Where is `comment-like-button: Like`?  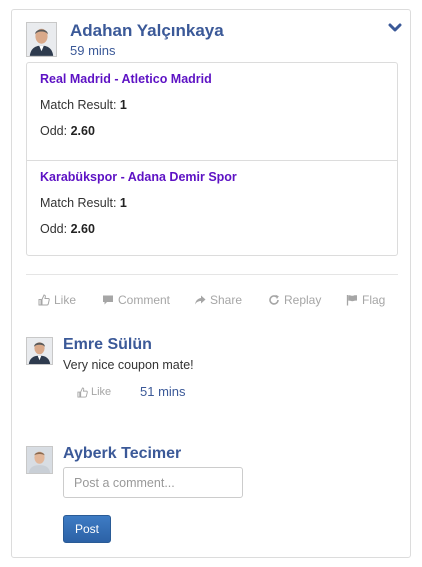 comment-like-button: Like is located at coordinates (94, 392).